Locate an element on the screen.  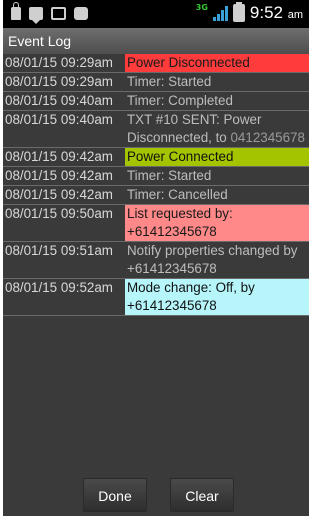
log-message: Timer: Cancelled is located at coordinates (217, 195).